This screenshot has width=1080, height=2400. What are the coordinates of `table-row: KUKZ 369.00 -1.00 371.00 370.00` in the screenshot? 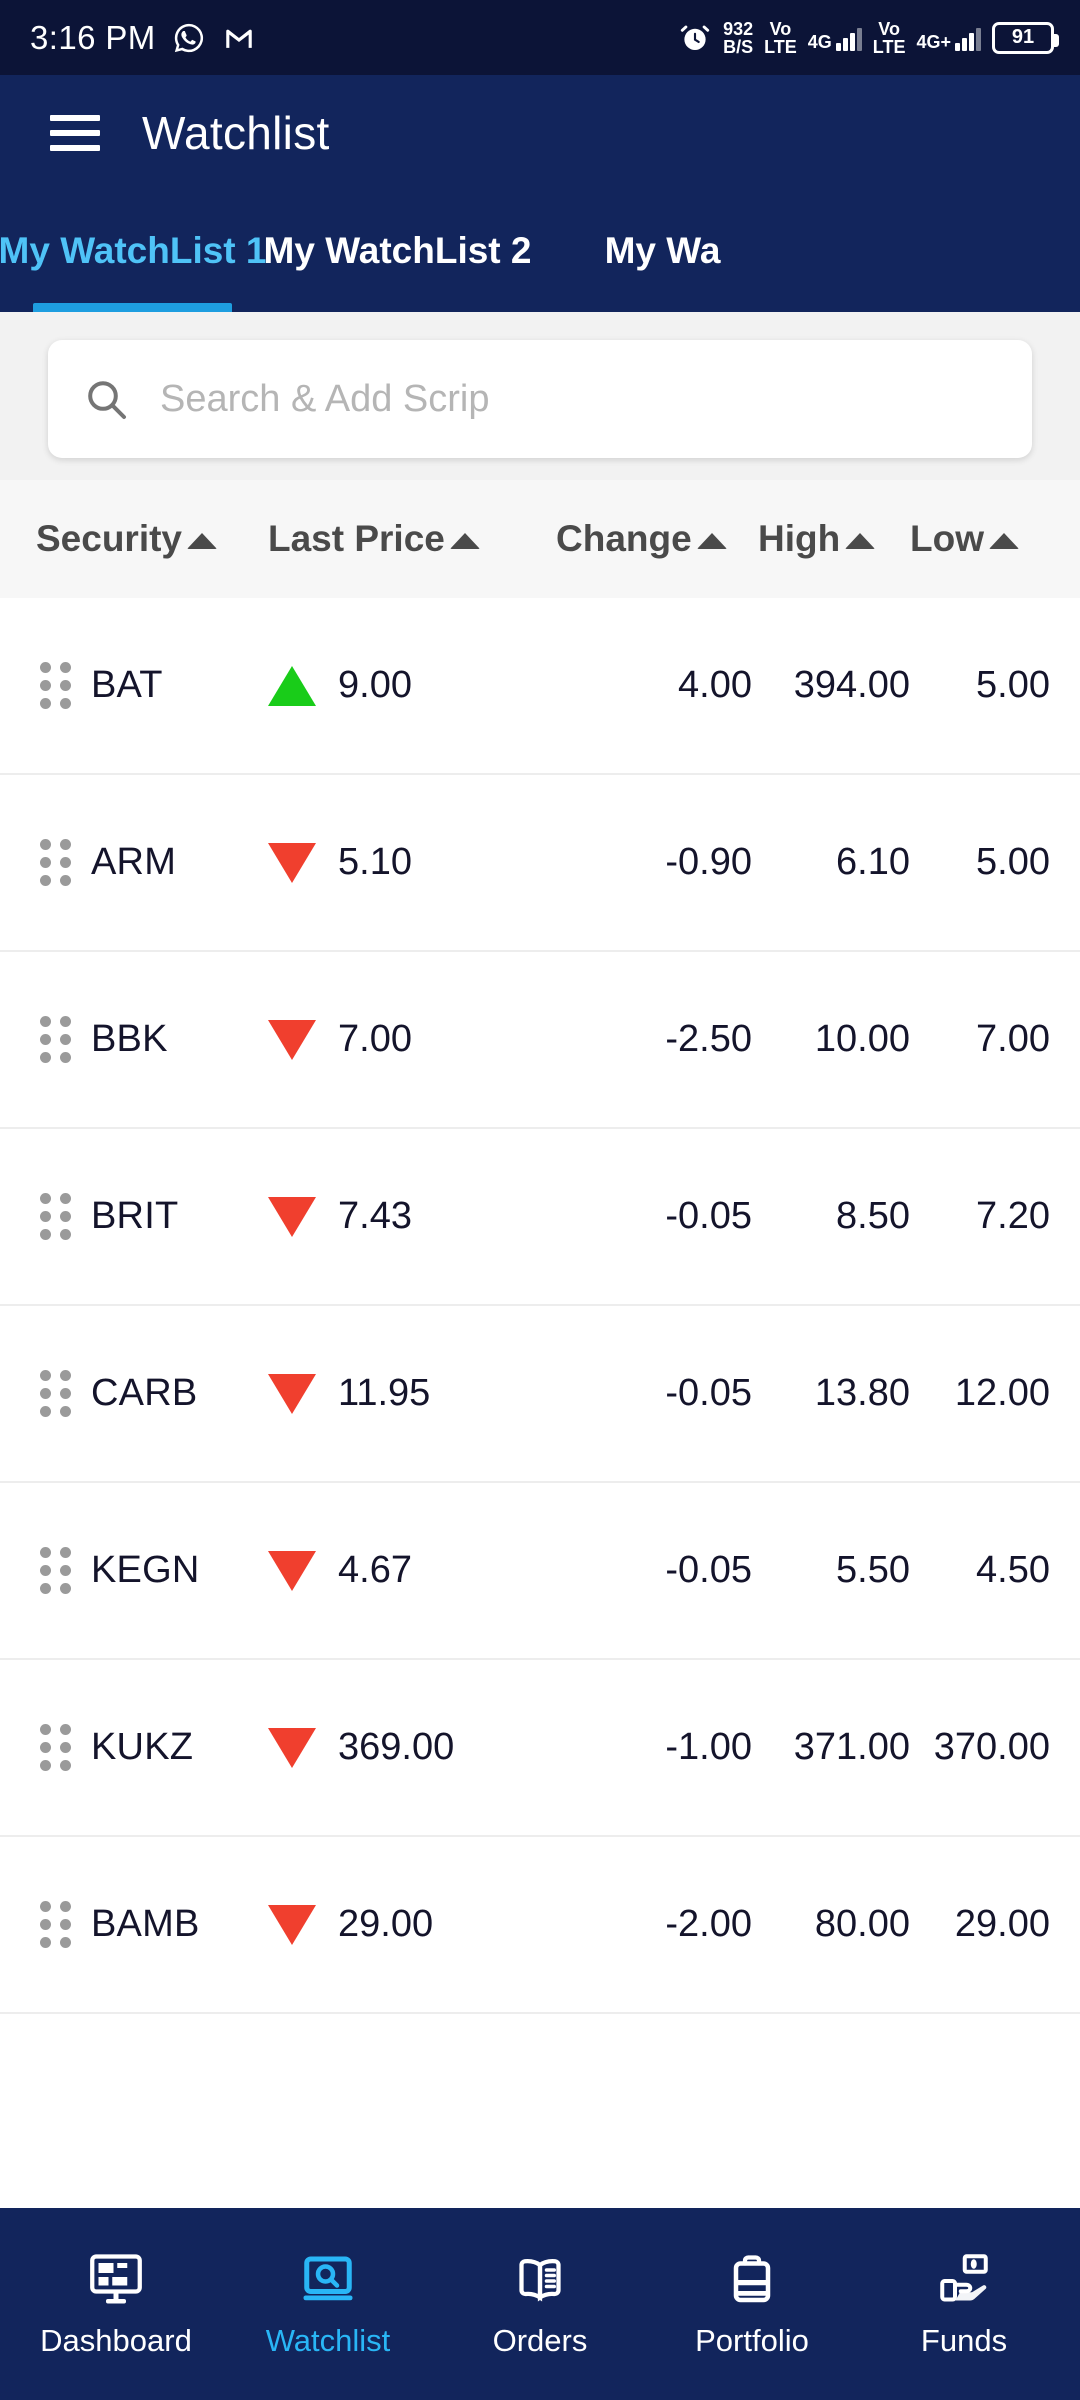 It's located at (540, 1748).